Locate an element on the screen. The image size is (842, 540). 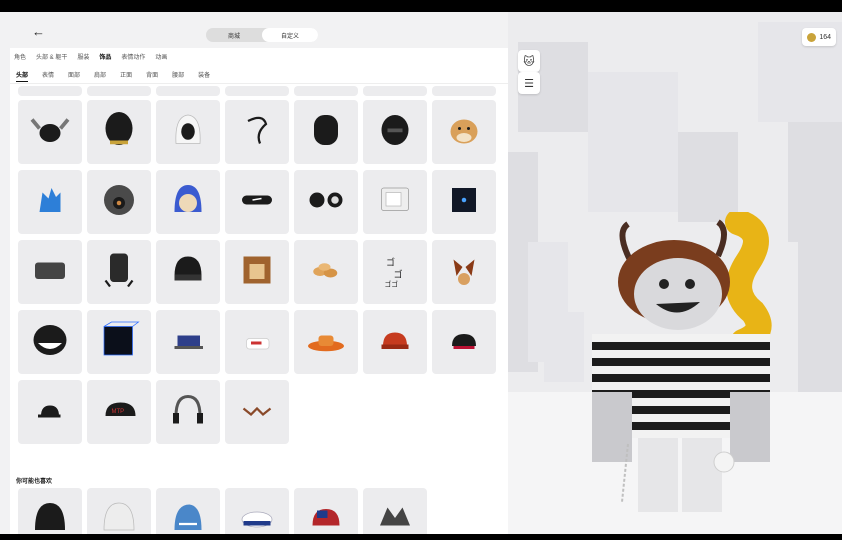
avatar-figure is located at coordinates (688, 362).